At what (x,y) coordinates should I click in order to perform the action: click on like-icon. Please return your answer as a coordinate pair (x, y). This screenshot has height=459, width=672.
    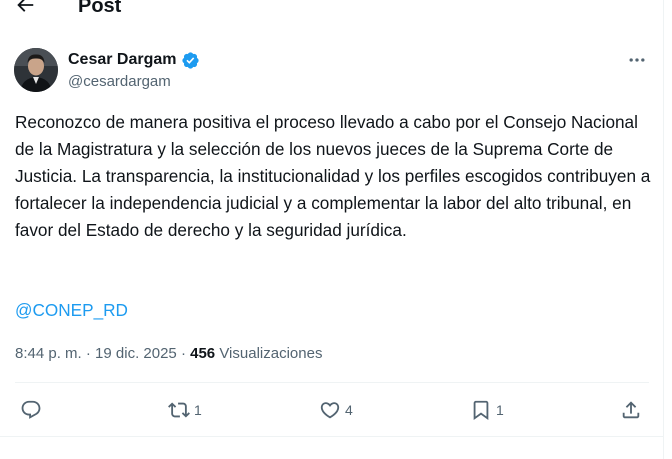
    Looking at the image, I should click on (330, 410).